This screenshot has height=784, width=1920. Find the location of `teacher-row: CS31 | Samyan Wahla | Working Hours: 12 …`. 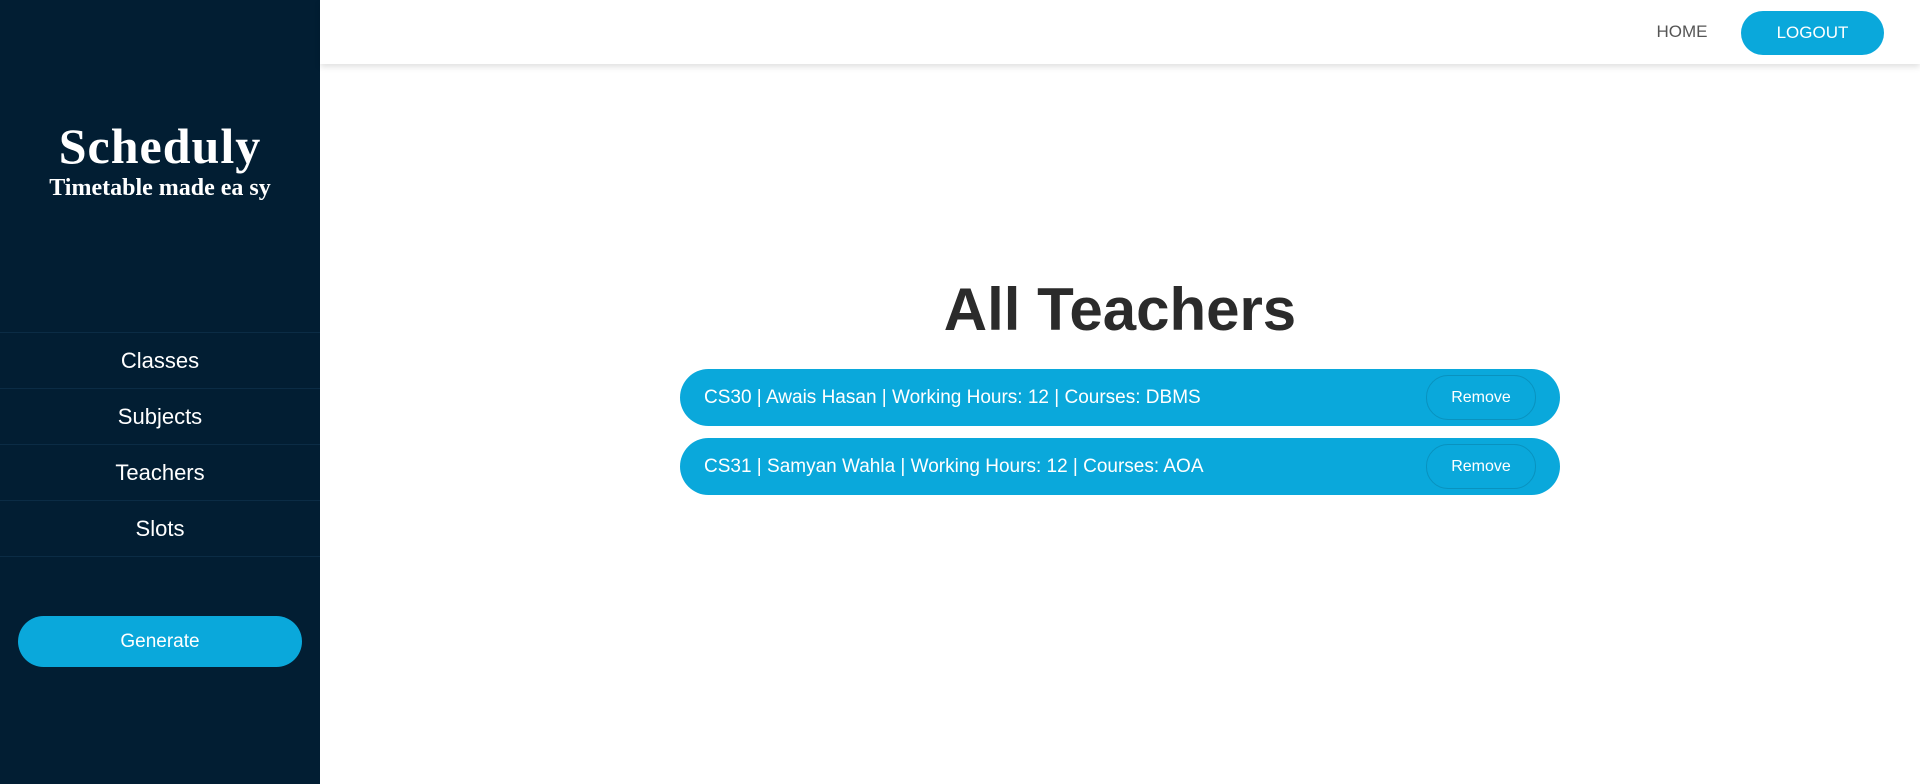

teacher-row: CS31 | Samyan Wahla | Working Hours: 12 … is located at coordinates (1120, 466).